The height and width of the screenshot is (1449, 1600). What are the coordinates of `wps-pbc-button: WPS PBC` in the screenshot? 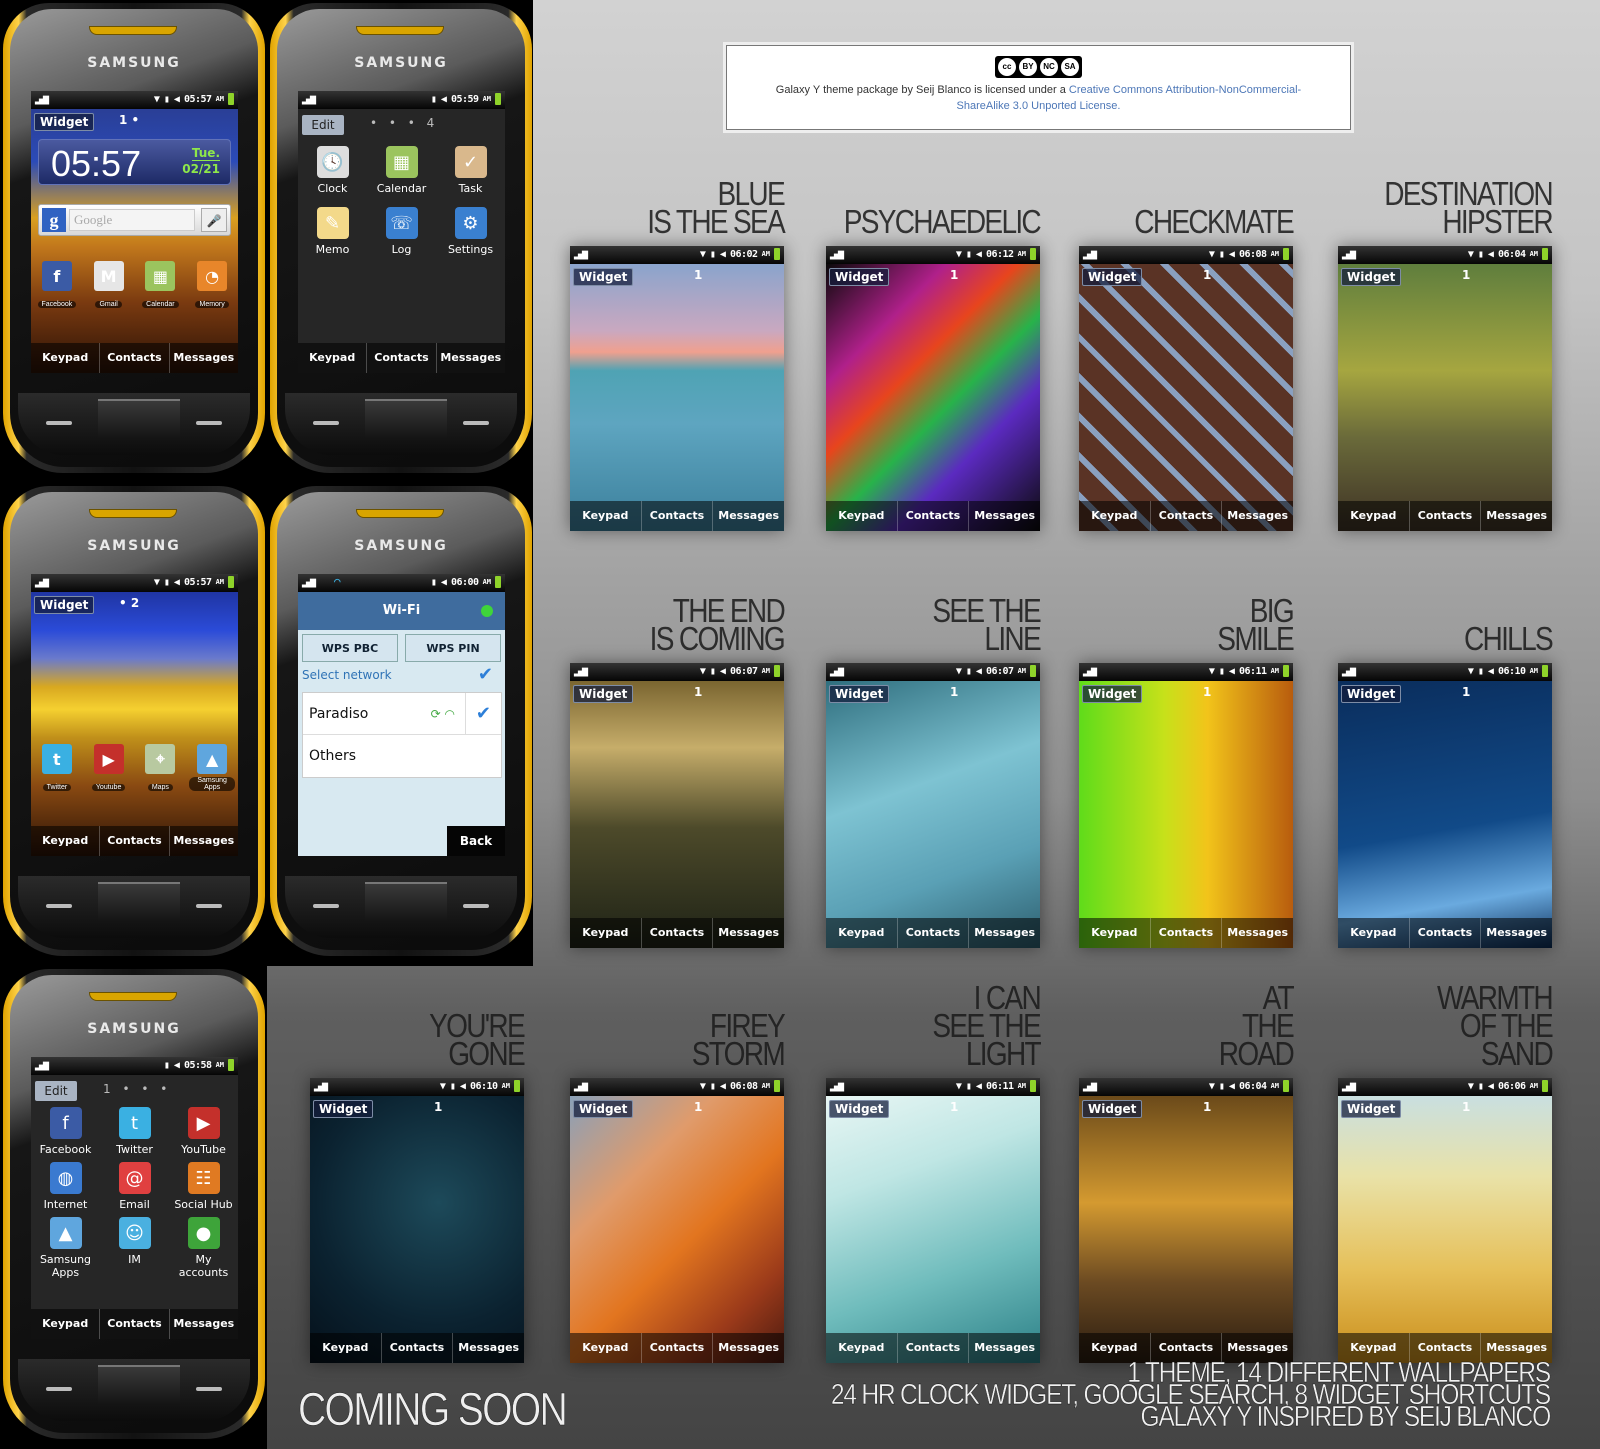 It's located at (350, 648).